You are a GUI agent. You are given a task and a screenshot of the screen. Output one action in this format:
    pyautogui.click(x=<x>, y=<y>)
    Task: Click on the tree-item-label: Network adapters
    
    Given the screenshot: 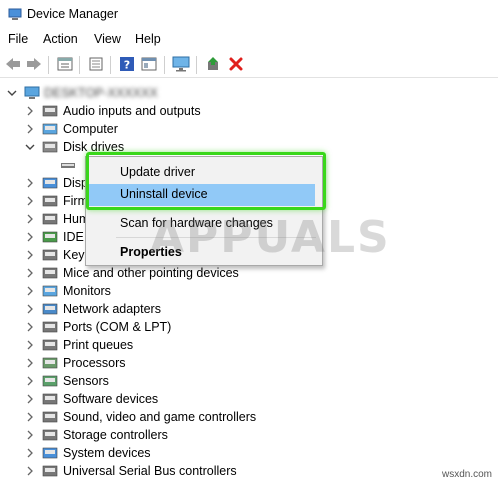 What is the action you would take?
    pyautogui.click(x=112, y=309)
    